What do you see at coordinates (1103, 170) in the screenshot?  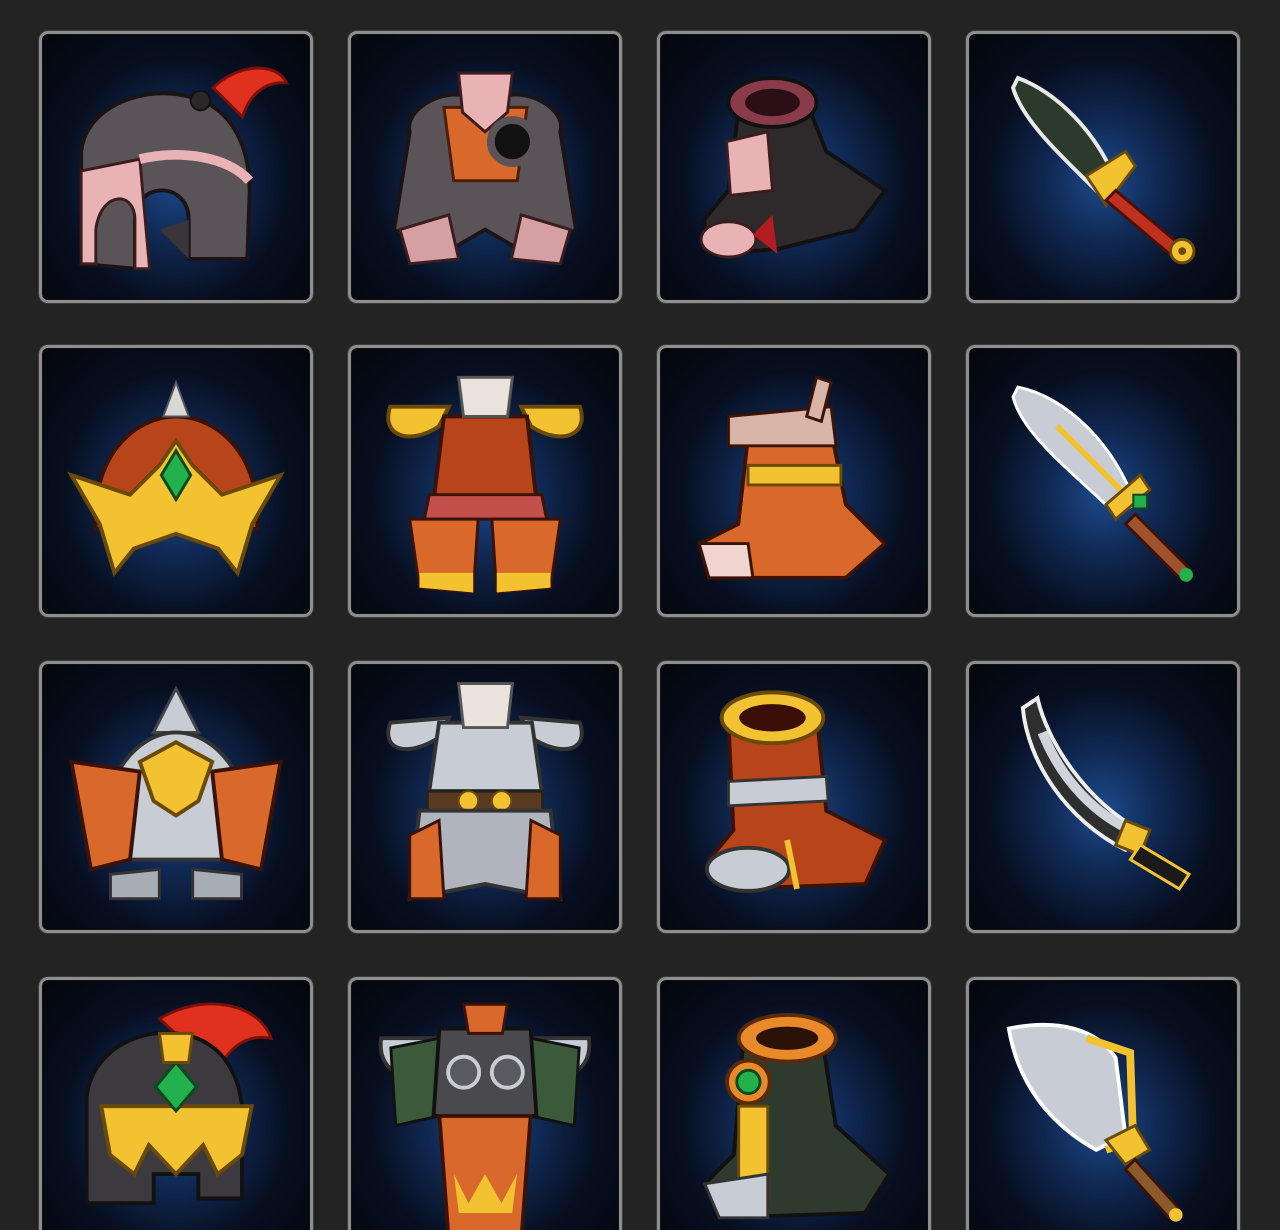 I see `gold-hilt-dagger-icon` at bounding box center [1103, 170].